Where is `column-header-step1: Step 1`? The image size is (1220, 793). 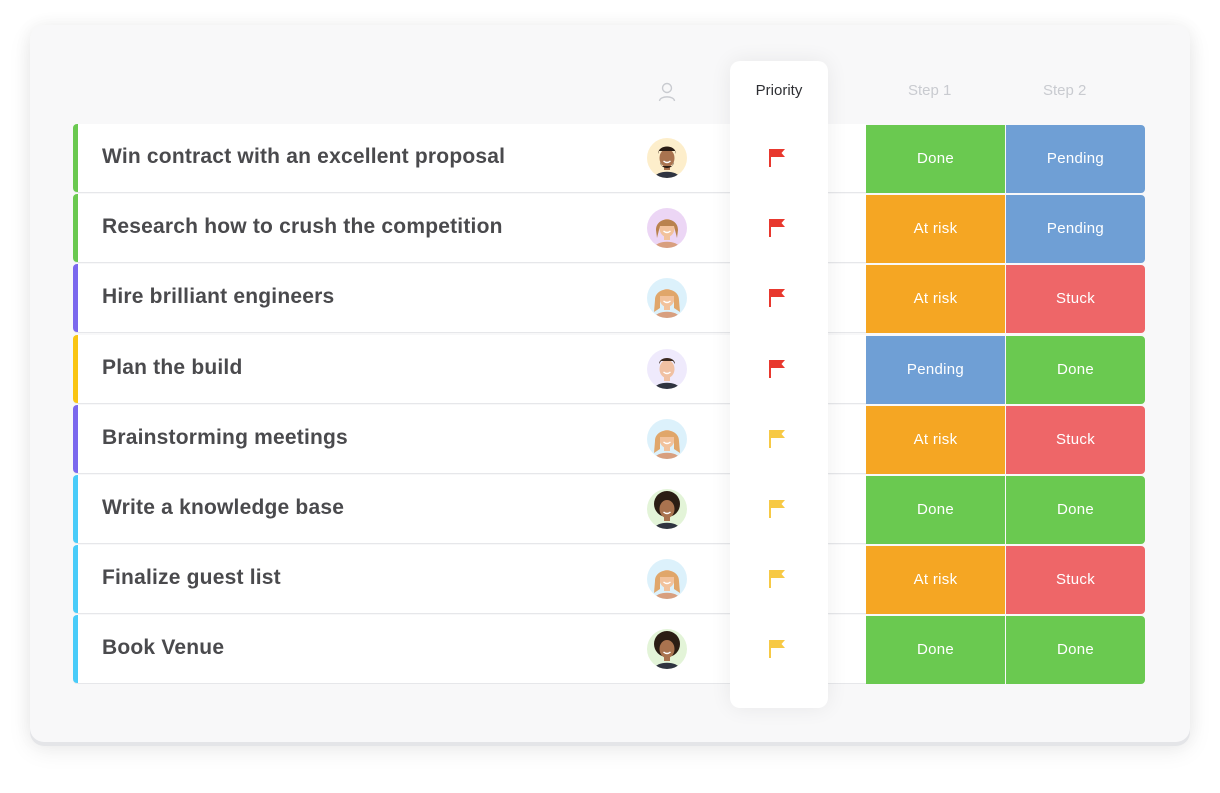
column-header-step1: Step 1 is located at coordinates (929, 90).